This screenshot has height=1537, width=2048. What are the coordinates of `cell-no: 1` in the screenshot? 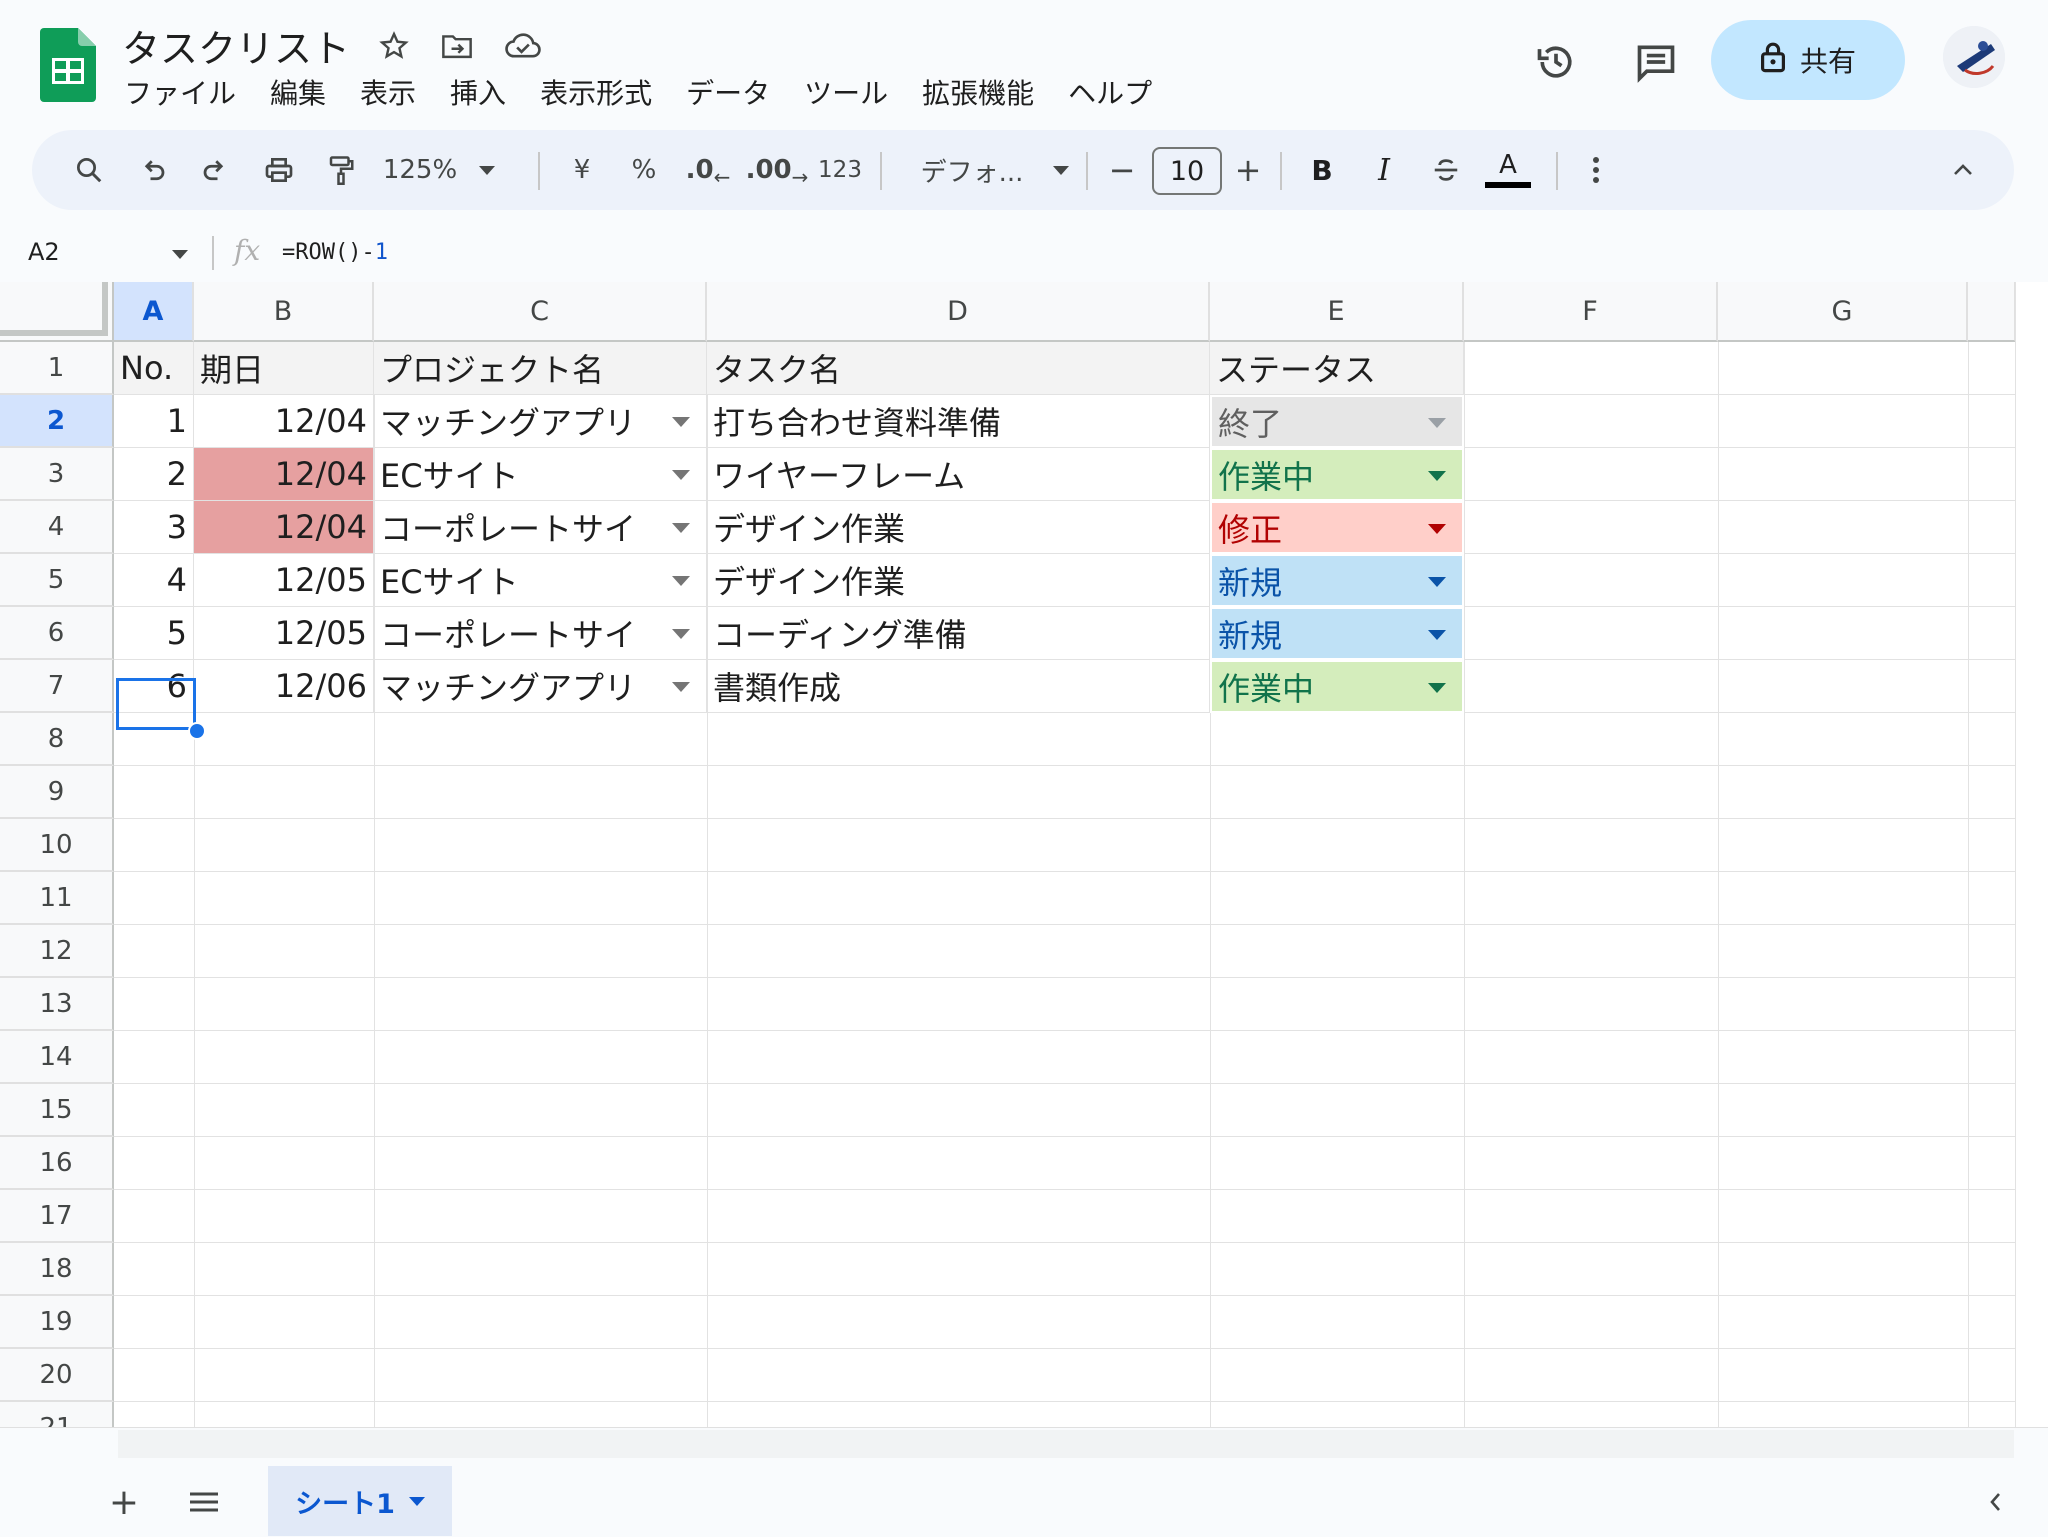 It's located at (154, 421).